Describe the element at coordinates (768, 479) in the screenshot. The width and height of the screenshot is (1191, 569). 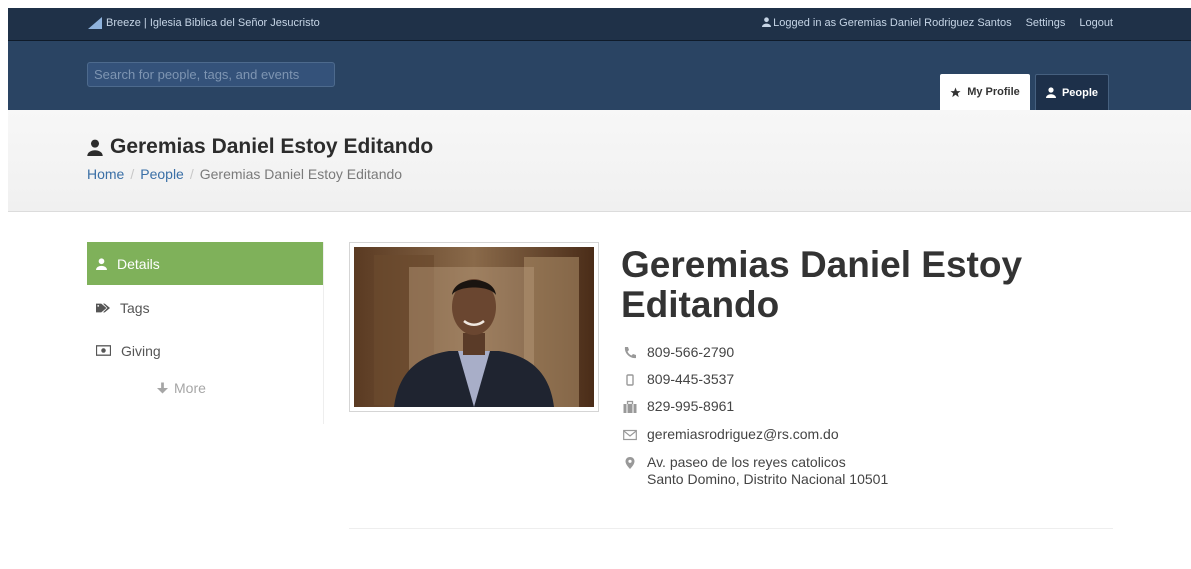
I see `address-line2: Santo Domino, Distrito Nacional 10501` at that location.